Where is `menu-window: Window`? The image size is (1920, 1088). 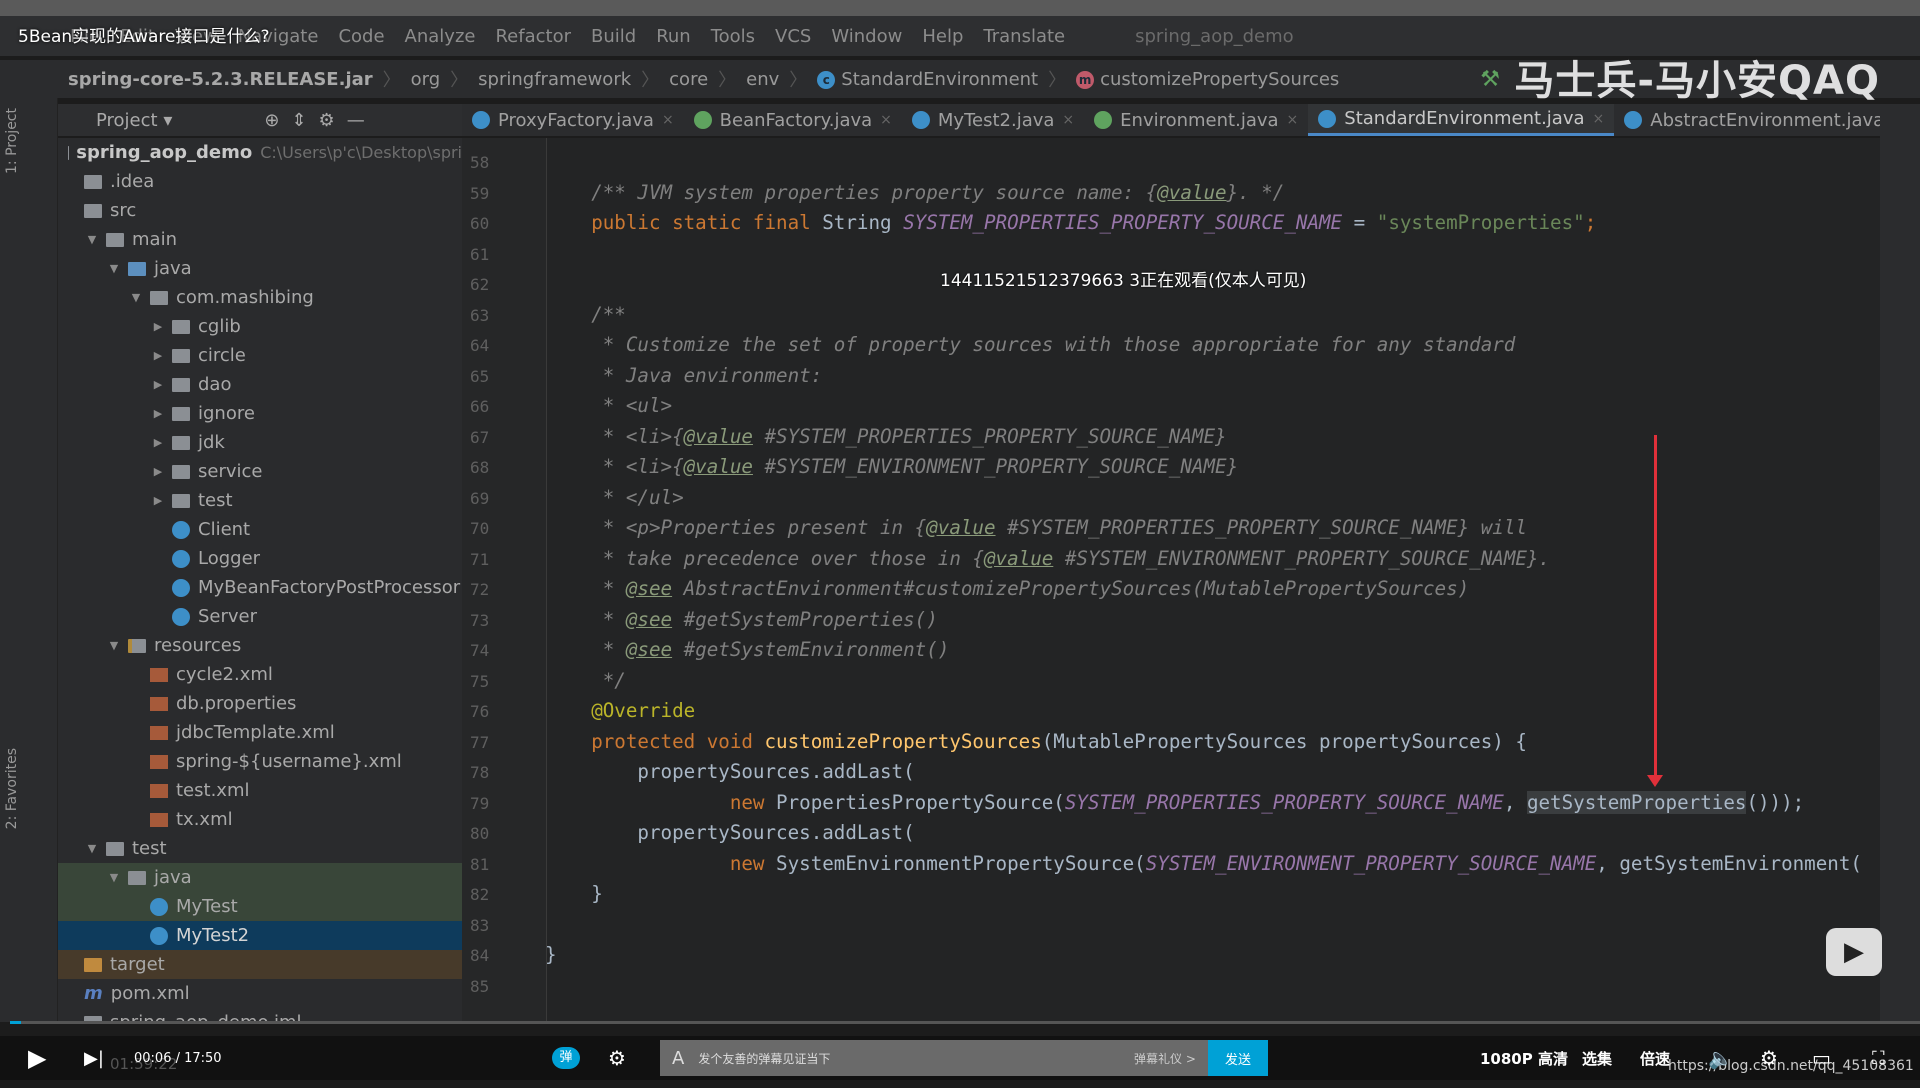 menu-window: Window is located at coordinates (866, 36).